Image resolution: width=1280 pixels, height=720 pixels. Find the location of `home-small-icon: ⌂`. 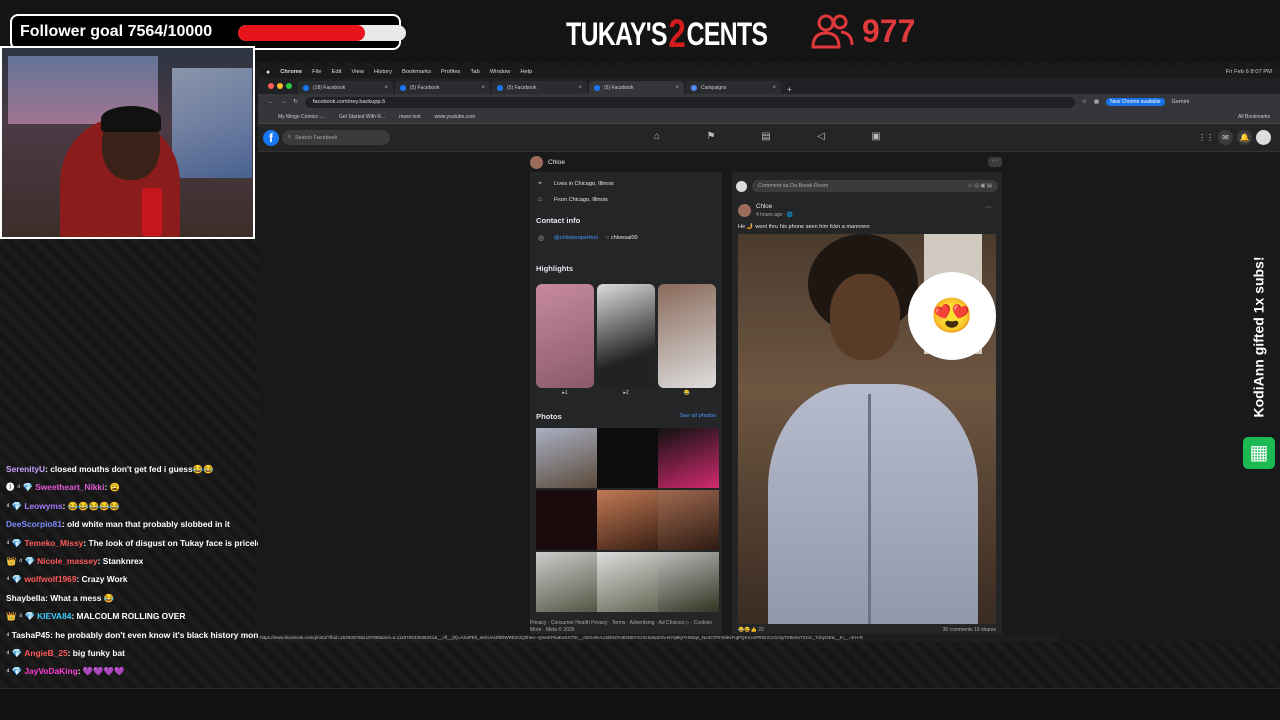

home-small-icon: ⌂ is located at coordinates (540, 199).